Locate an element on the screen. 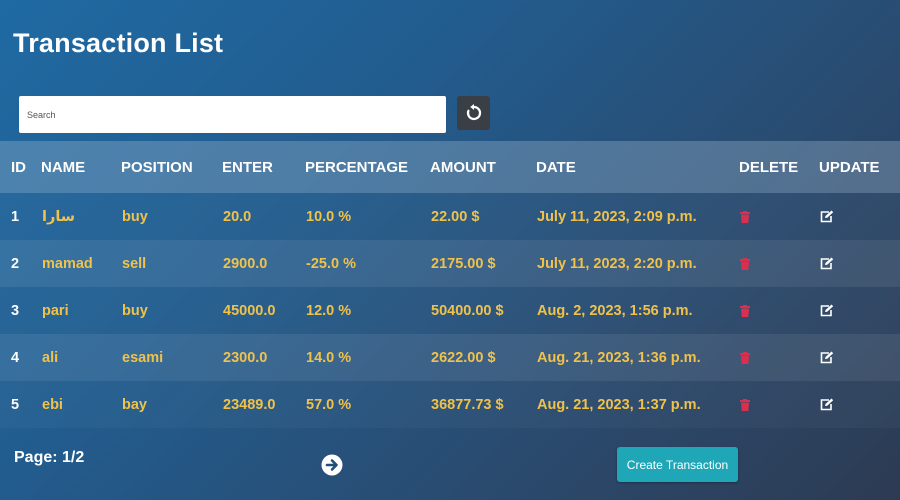 This screenshot has width=900, height=500. cell-name: ali is located at coordinates (50, 357).